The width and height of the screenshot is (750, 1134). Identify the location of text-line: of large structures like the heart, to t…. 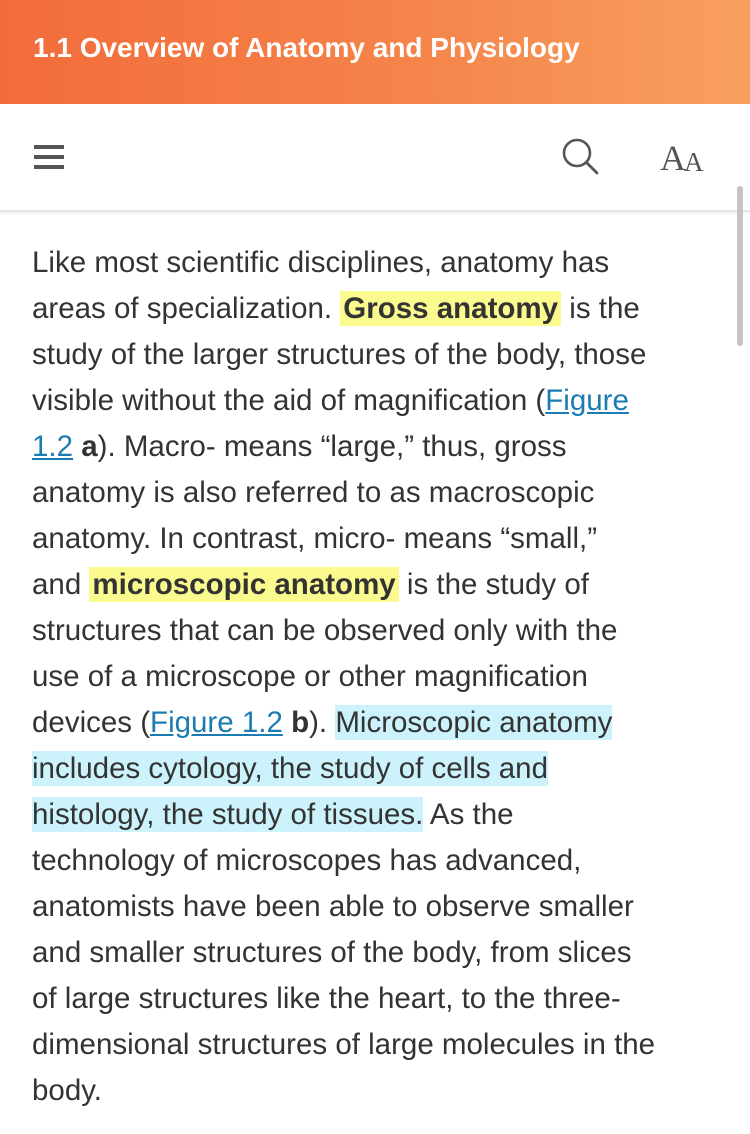
(377, 999).